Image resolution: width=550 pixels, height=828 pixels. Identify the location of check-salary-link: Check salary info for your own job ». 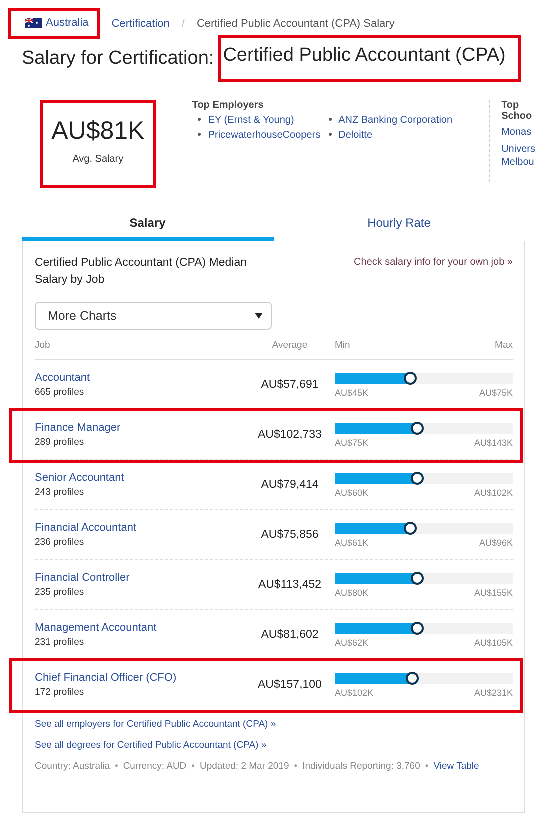
(433, 262).